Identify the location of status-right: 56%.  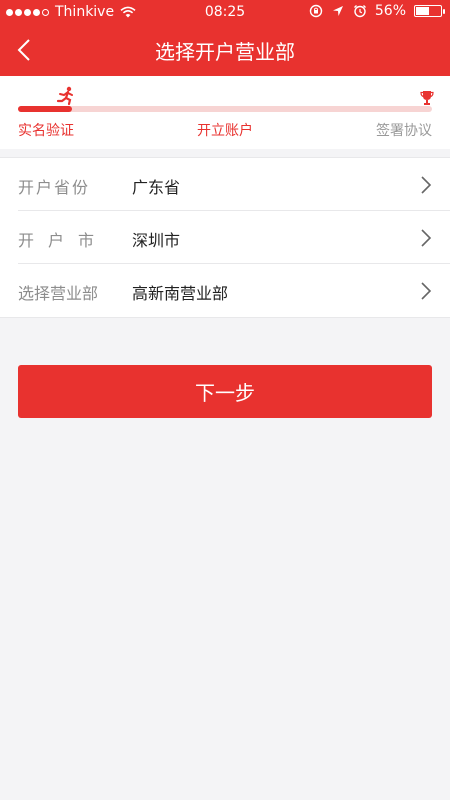
(377, 11).